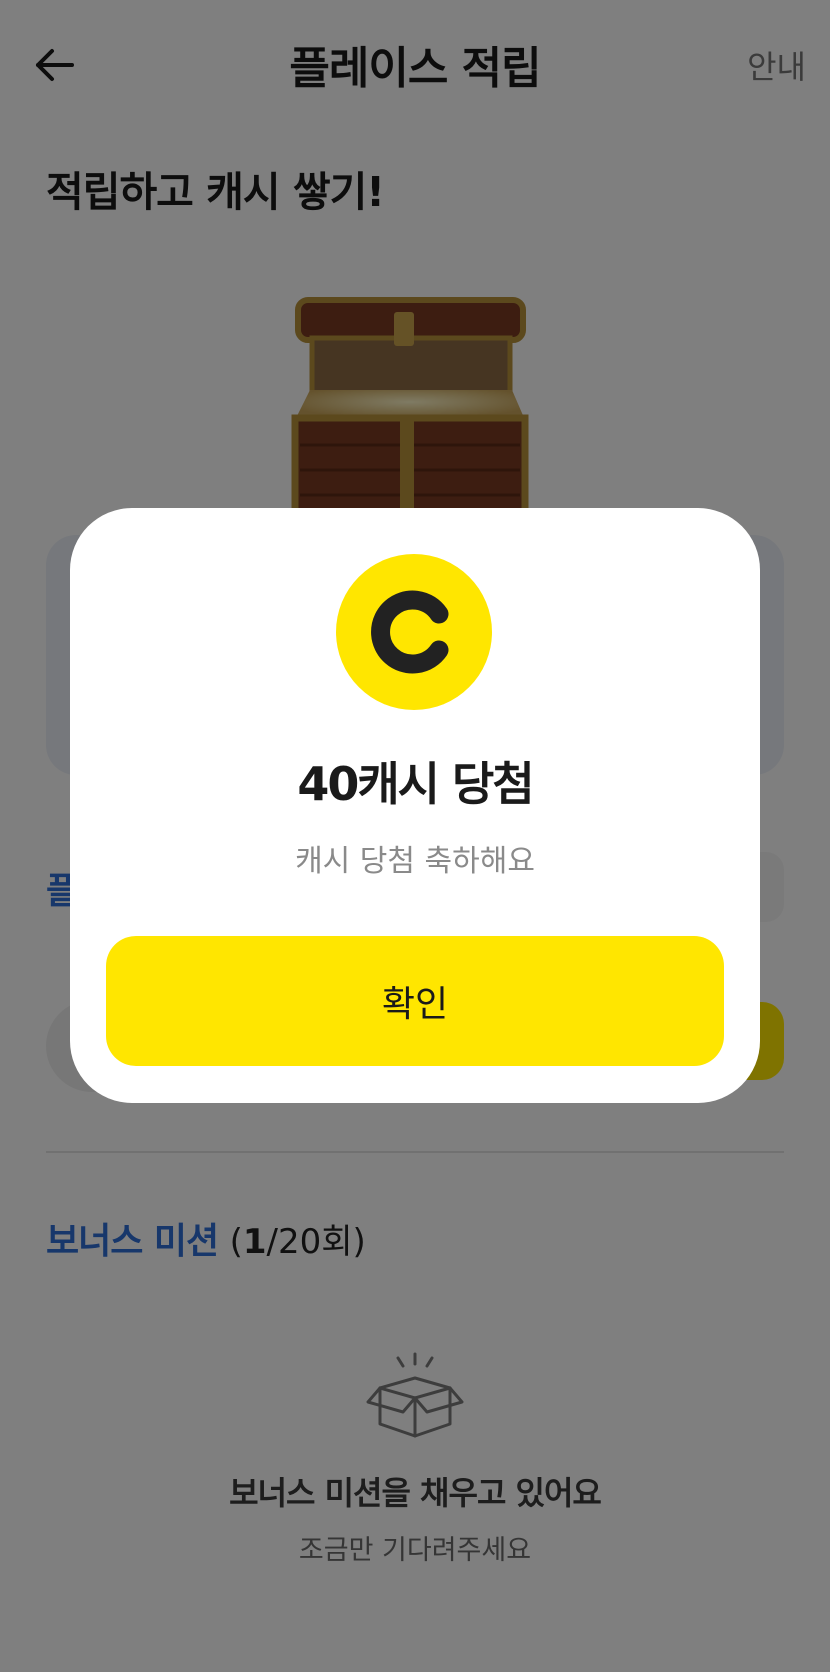  I want to click on dialog-subtitle: 캐시 당첨 축하해요, so click(415, 861).